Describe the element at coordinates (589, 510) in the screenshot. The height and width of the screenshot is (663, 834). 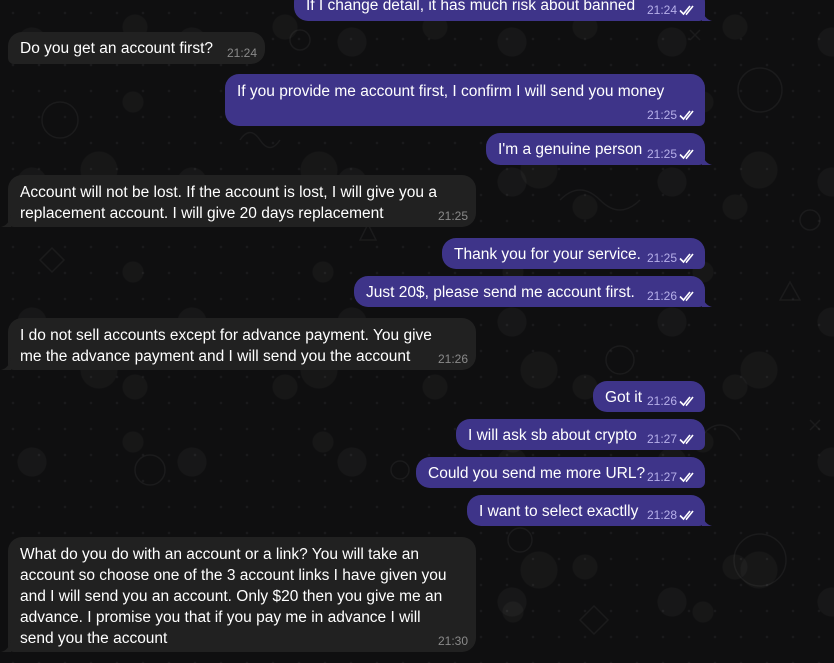
I see `outgoing-message: I want to select exactlly 21:28` at that location.